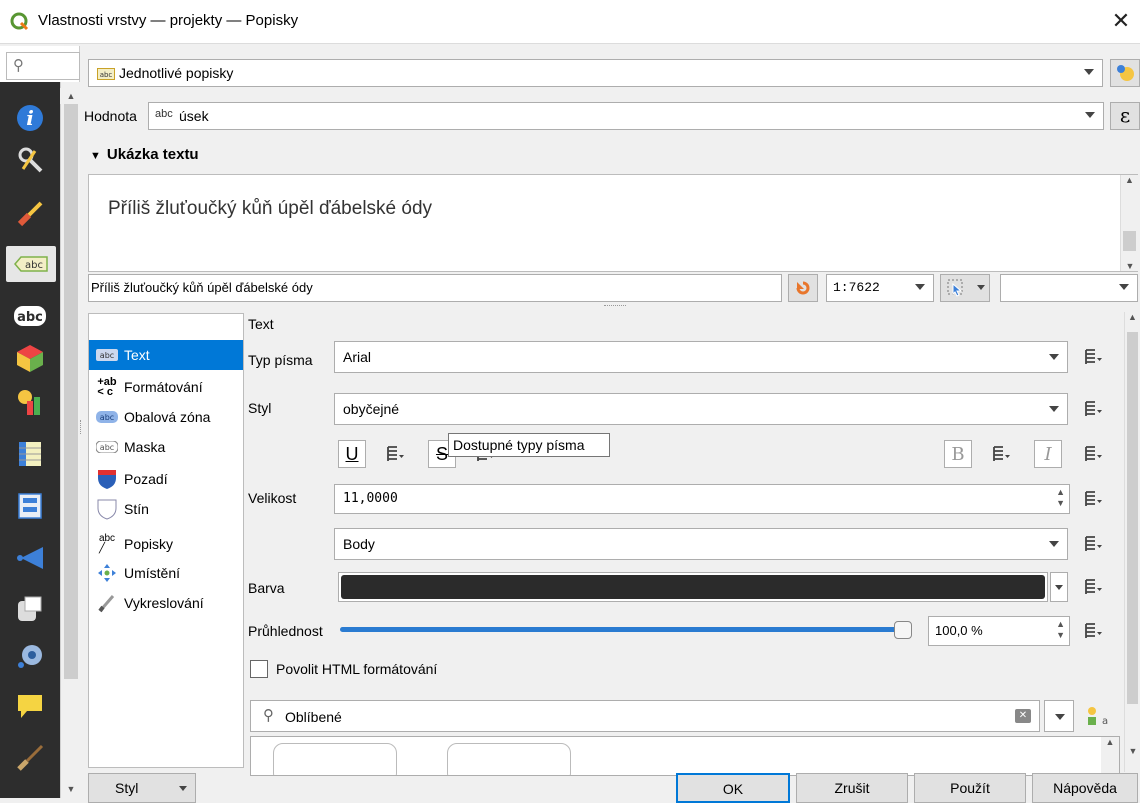 The image size is (1140, 803). I want to click on preview-scrollbar: ▲ ▼, so click(1129, 223).